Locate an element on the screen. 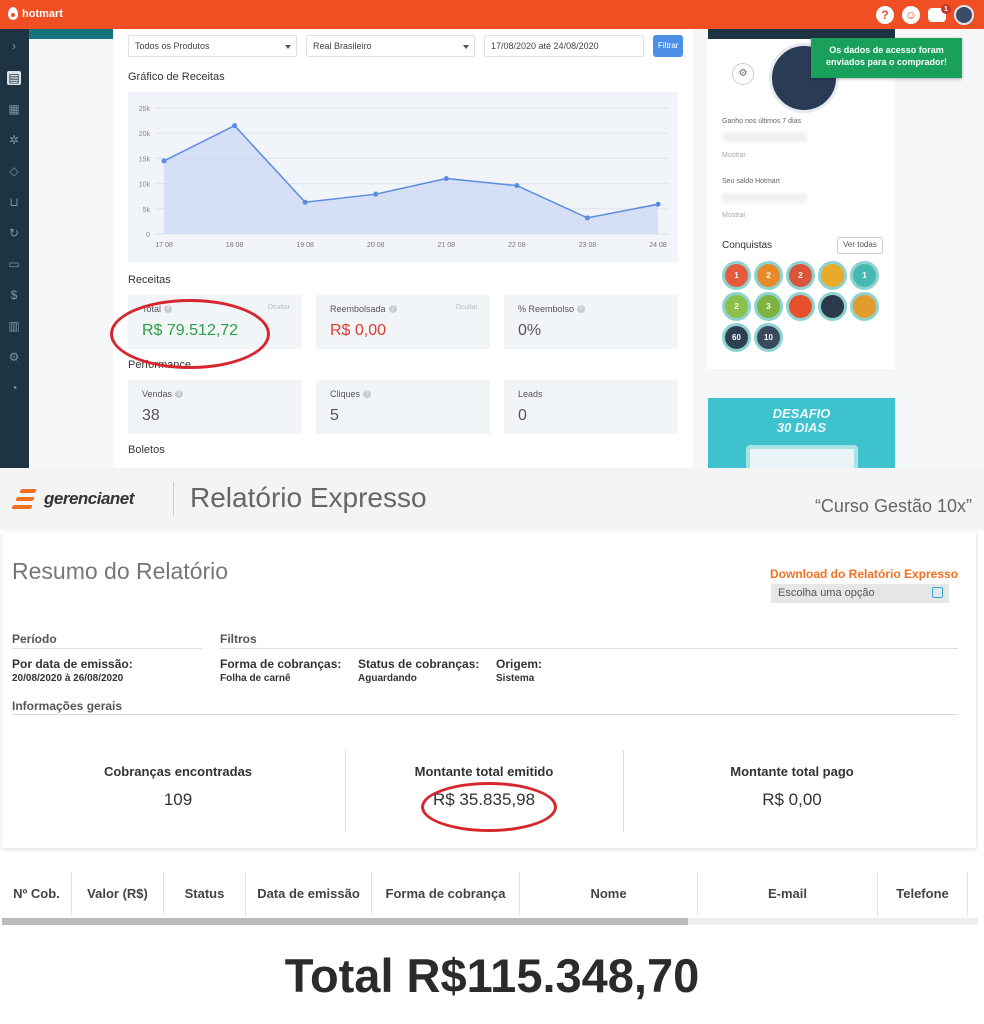 This screenshot has height=1024, width=984. x-tick-label: 20 08 is located at coordinates (376, 245).